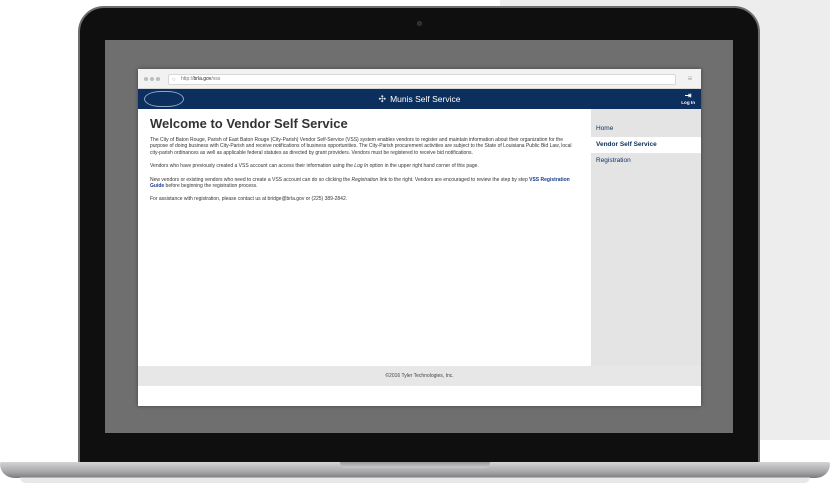  I want to click on login-label: Log In, so click(688, 102).